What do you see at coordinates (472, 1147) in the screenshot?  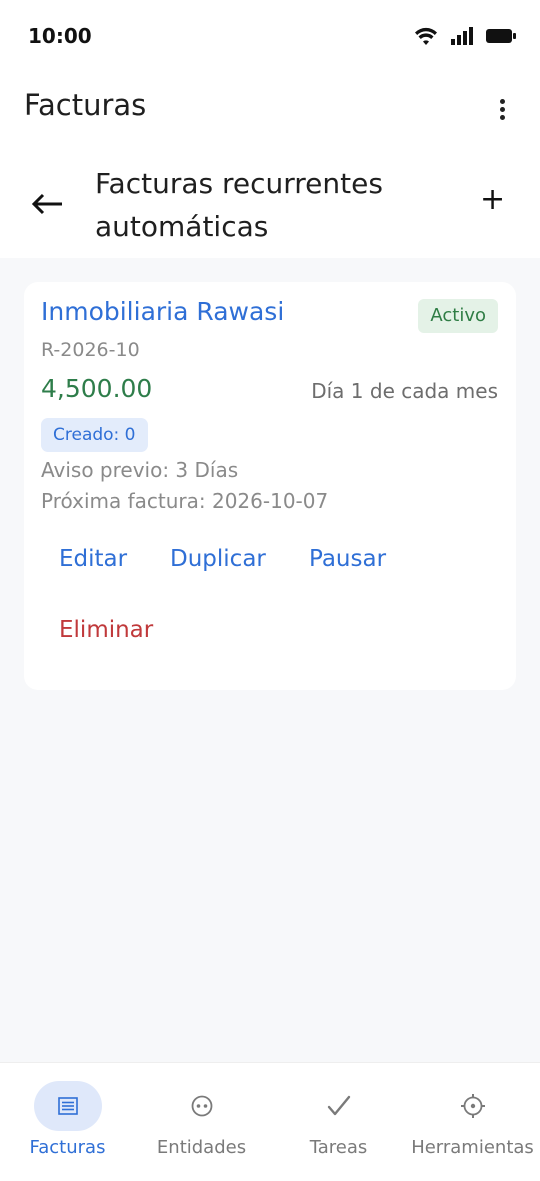 I see `nav-label: Herramientas` at bounding box center [472, 1147].